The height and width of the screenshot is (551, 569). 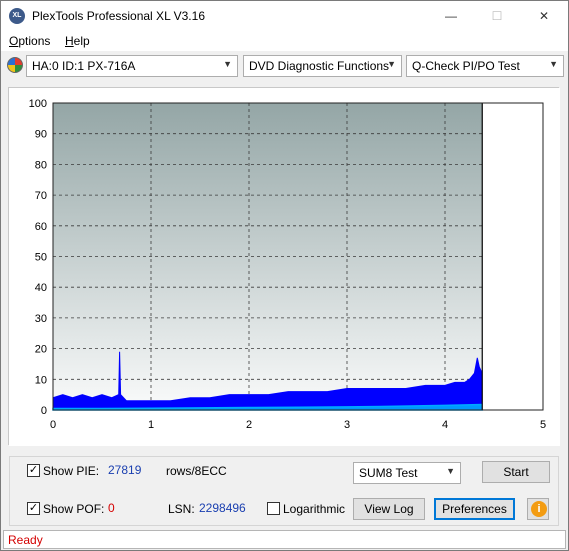 I want to click on x-tick-label: 1, so click(x=151, y=425).